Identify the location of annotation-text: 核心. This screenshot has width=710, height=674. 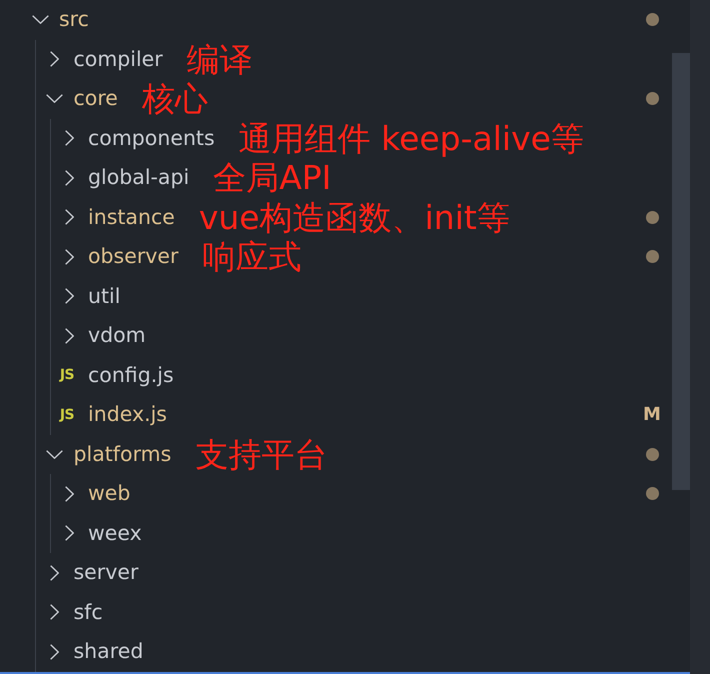
(175, 99).